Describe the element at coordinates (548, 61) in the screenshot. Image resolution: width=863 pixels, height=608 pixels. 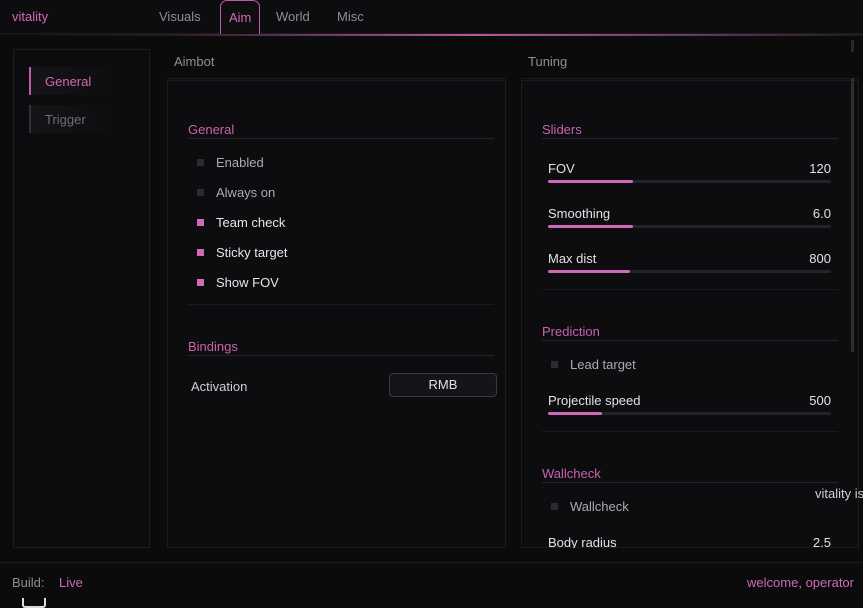
I see `tuning-panel-title: Tuning` at that location.